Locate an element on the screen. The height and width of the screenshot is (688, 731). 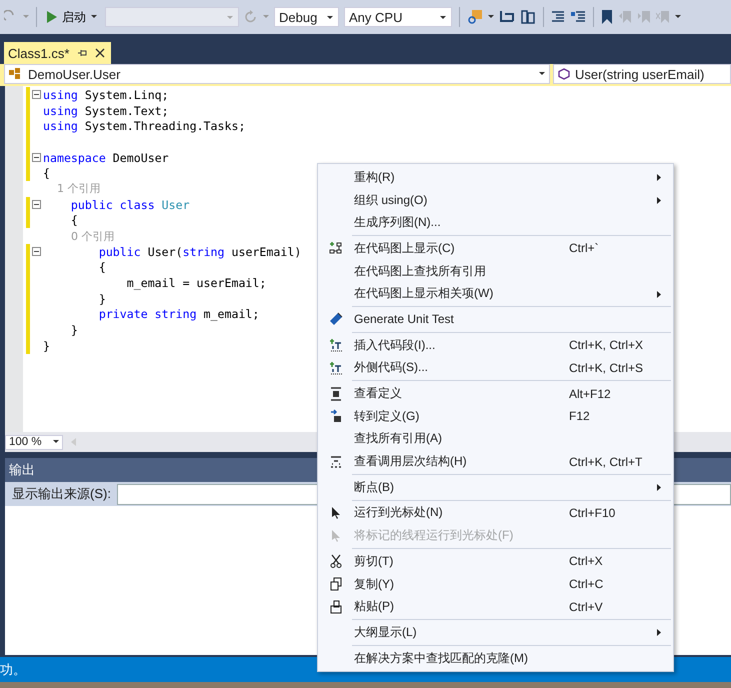
menu-item-label: 大纲显示(L) is located at coordinates (386, 632).